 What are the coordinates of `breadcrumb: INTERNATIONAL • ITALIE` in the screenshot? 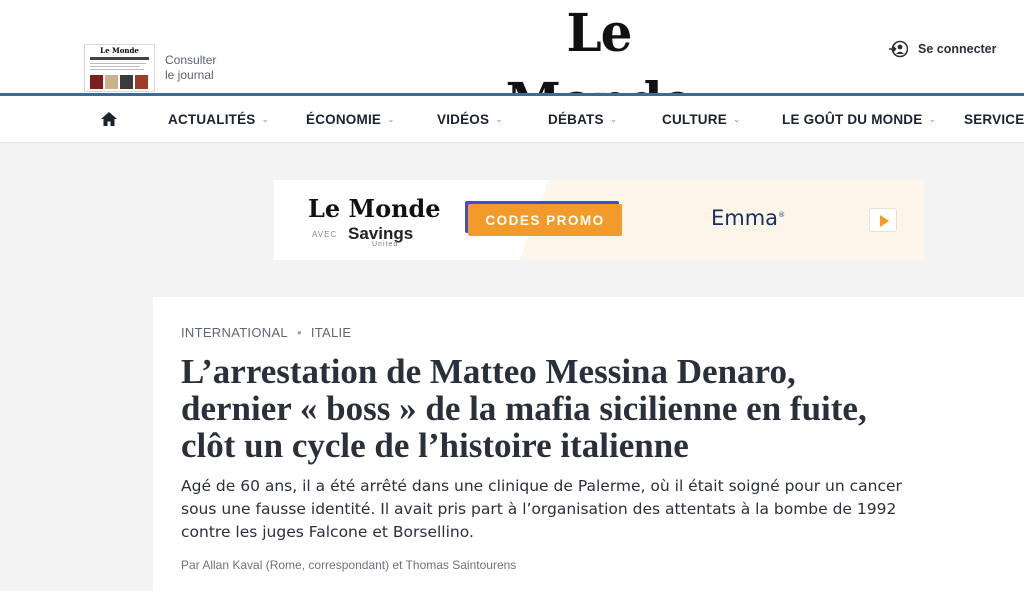 It's located at (266, 332).